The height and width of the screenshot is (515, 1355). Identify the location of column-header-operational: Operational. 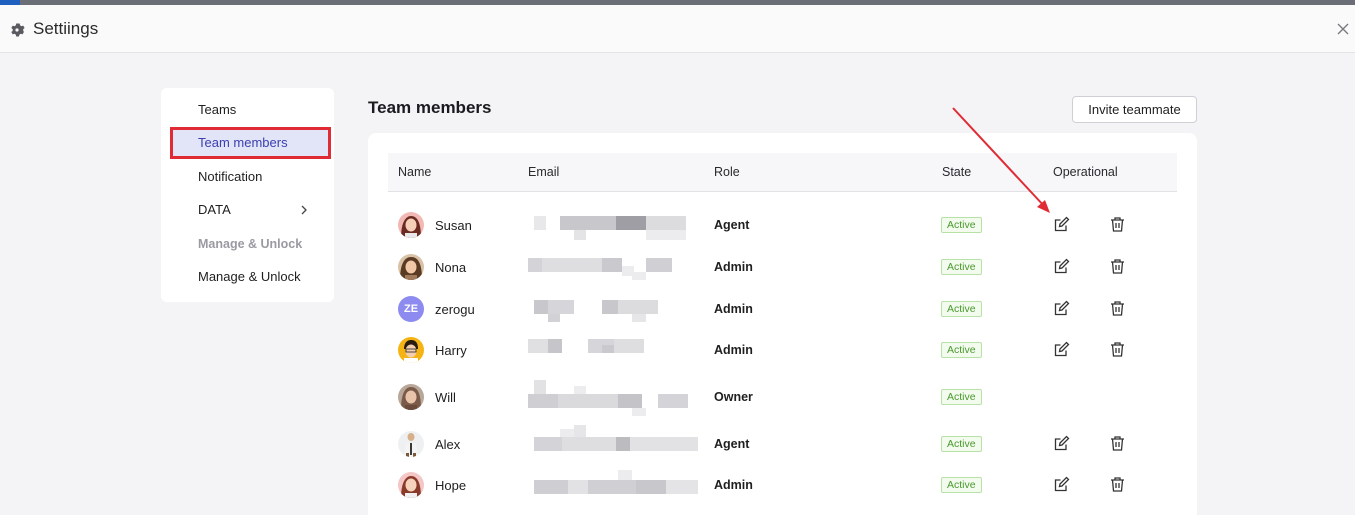
(1085, 172).